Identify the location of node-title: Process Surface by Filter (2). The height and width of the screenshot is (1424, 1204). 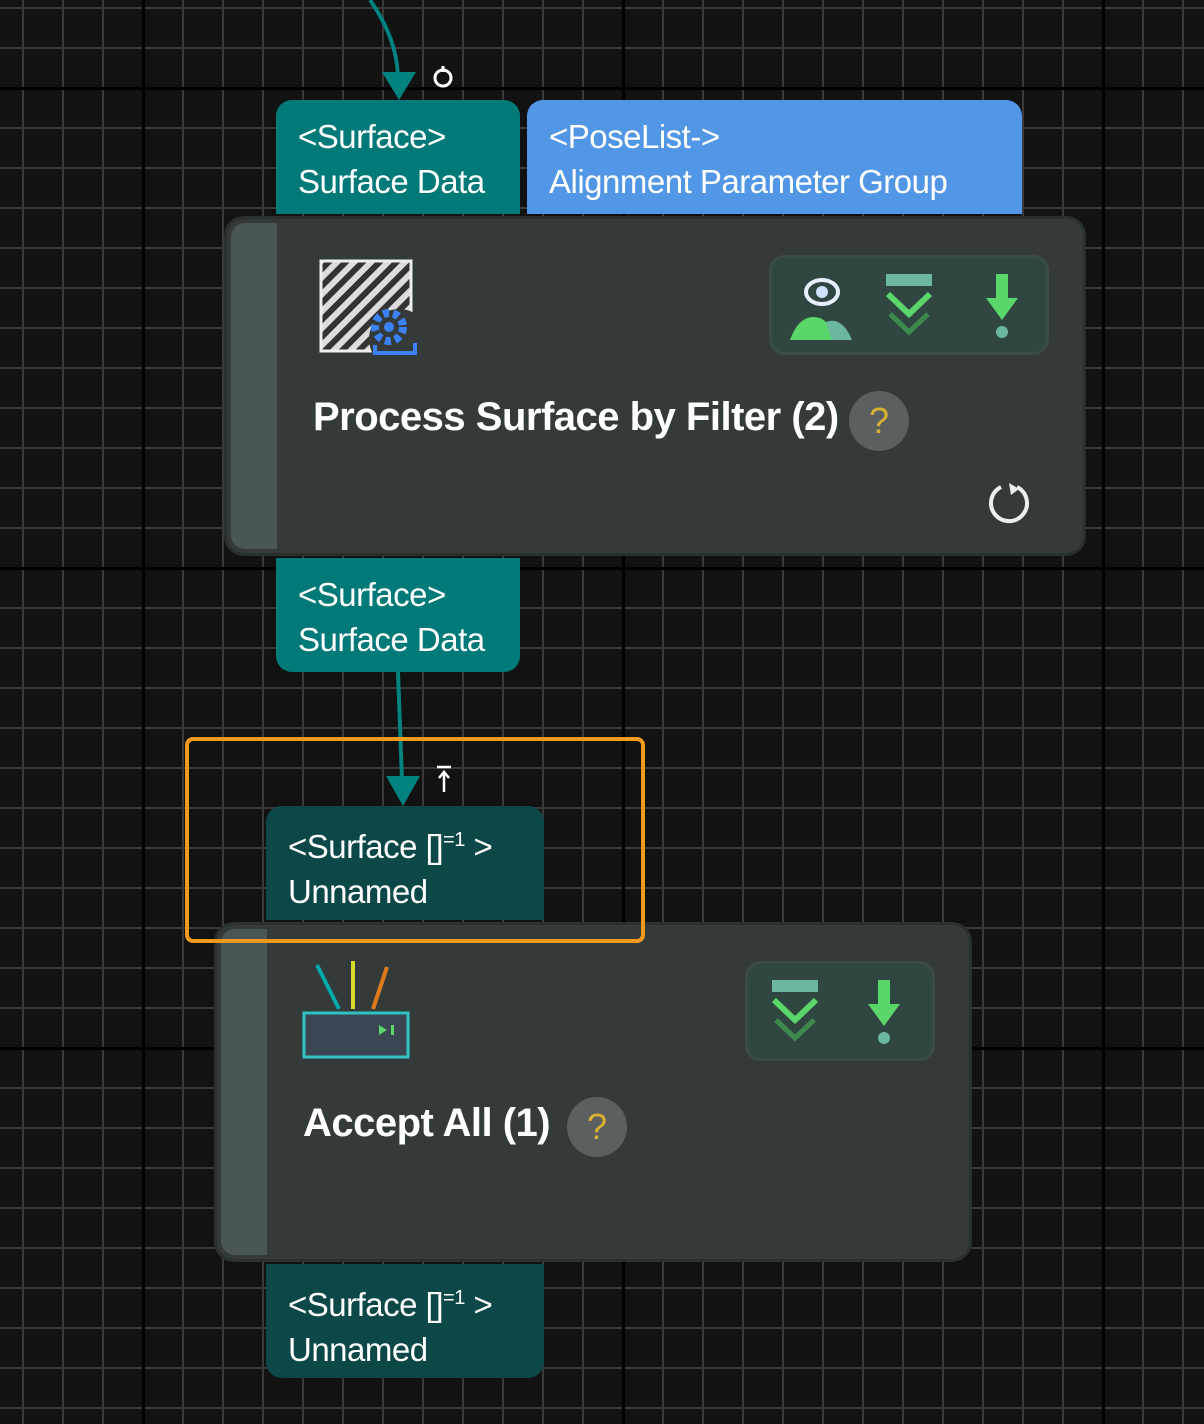
(576, 417).